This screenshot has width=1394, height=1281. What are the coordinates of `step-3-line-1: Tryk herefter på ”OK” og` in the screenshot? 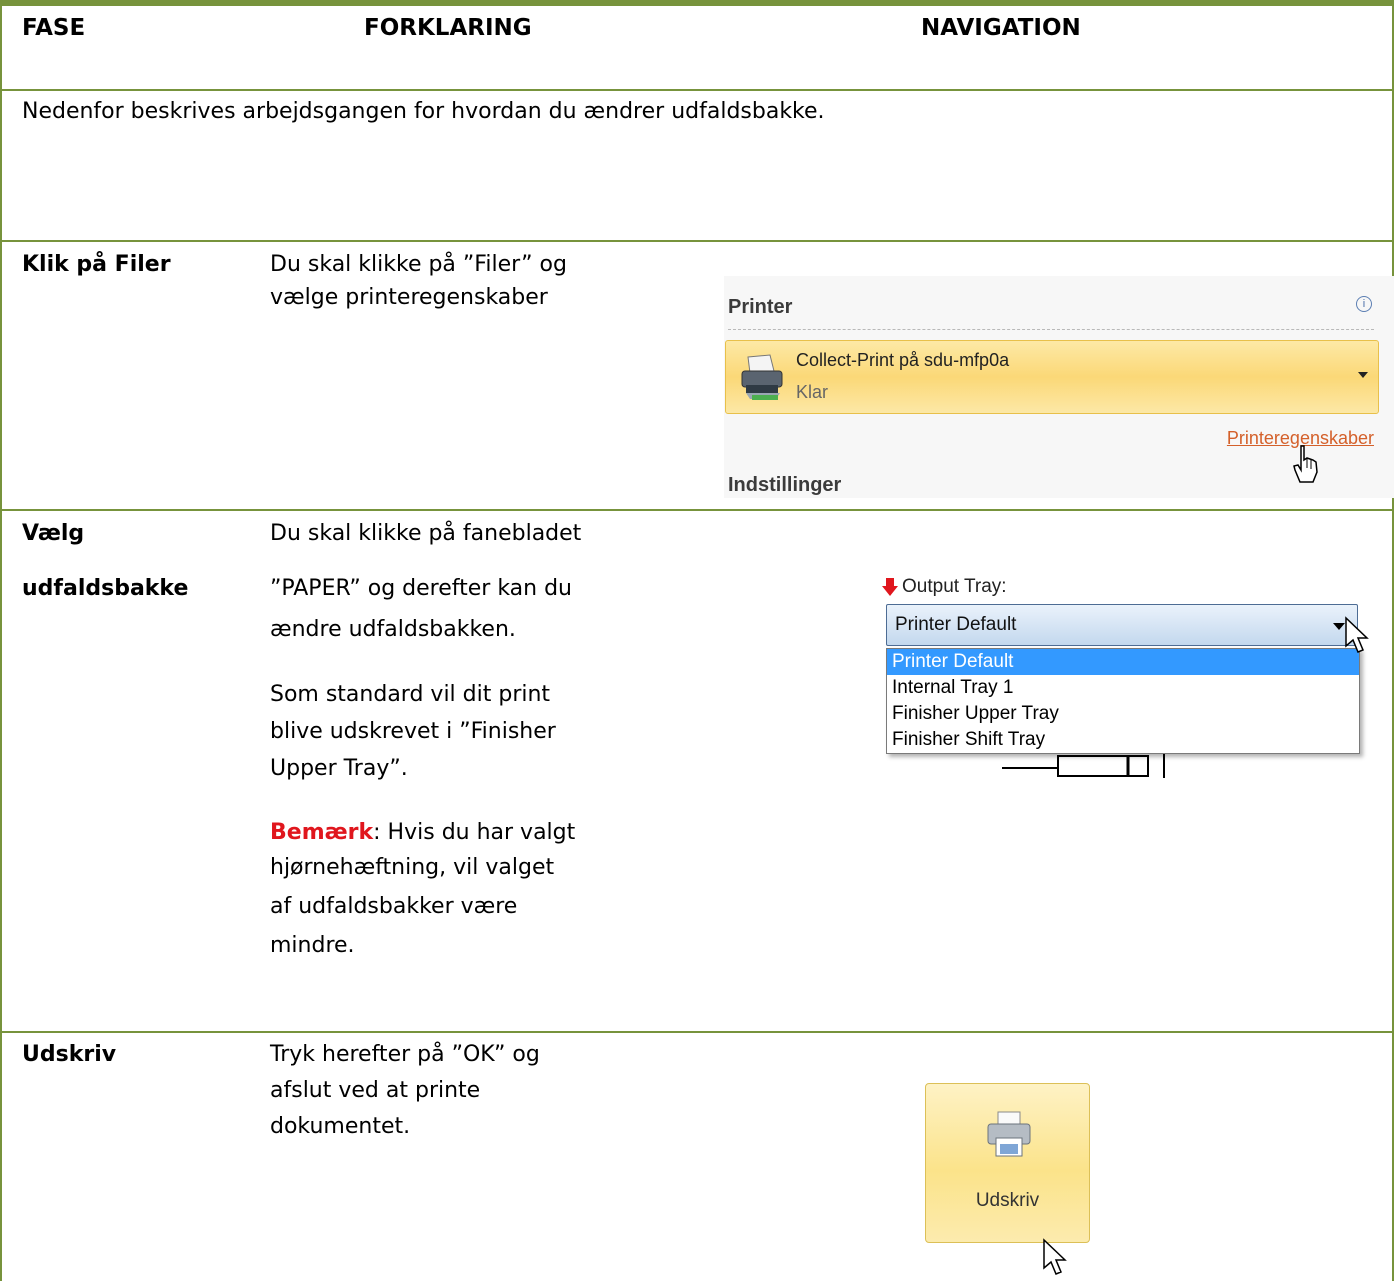 It's located at (405, 1054).